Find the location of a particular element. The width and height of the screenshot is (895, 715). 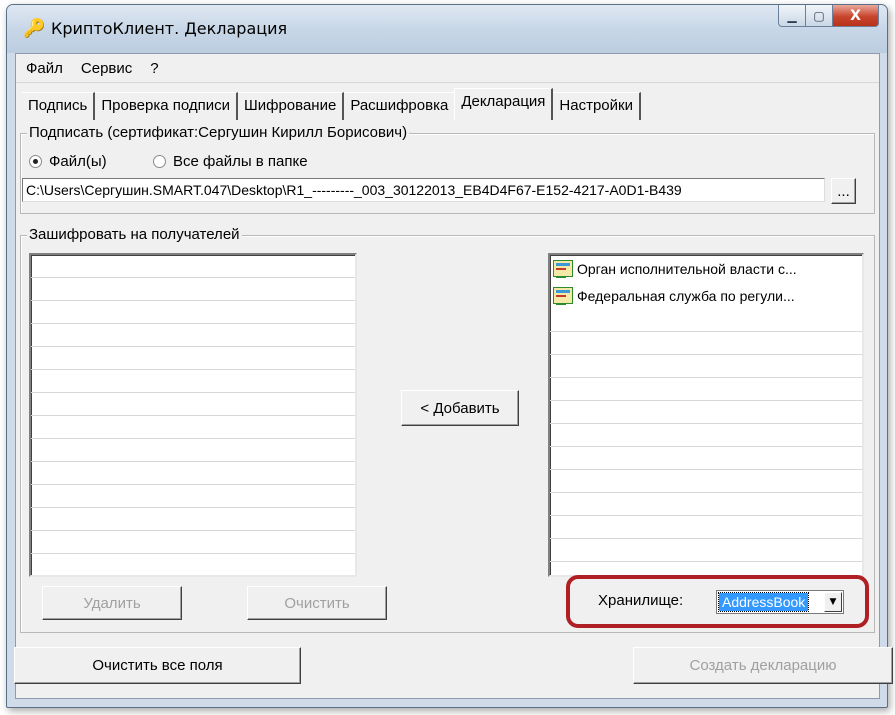

create-declaration-button: Создать декларацию is located at coordinates (763, 665).